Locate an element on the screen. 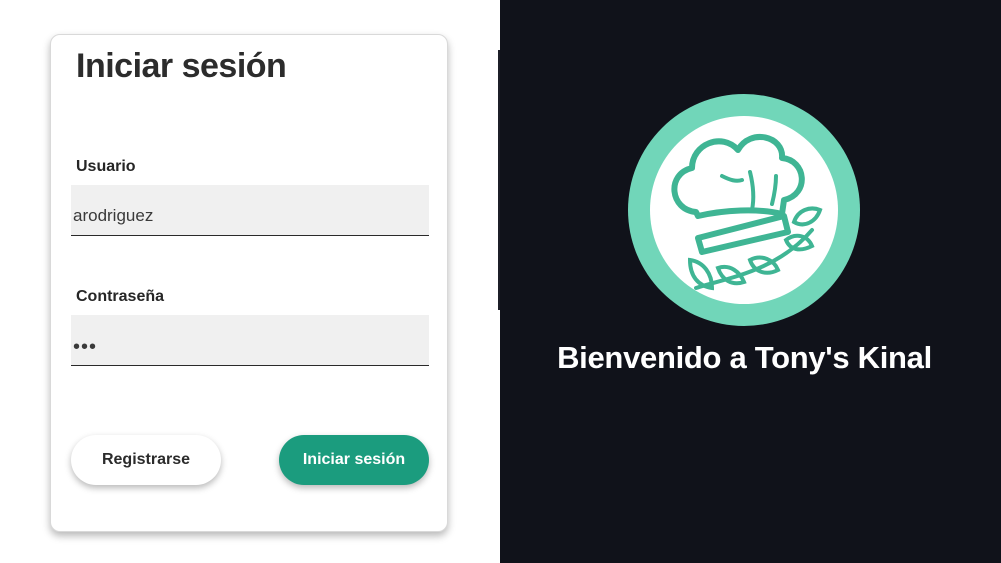  register-button: Registrarse is located at coordinates (146, 460).